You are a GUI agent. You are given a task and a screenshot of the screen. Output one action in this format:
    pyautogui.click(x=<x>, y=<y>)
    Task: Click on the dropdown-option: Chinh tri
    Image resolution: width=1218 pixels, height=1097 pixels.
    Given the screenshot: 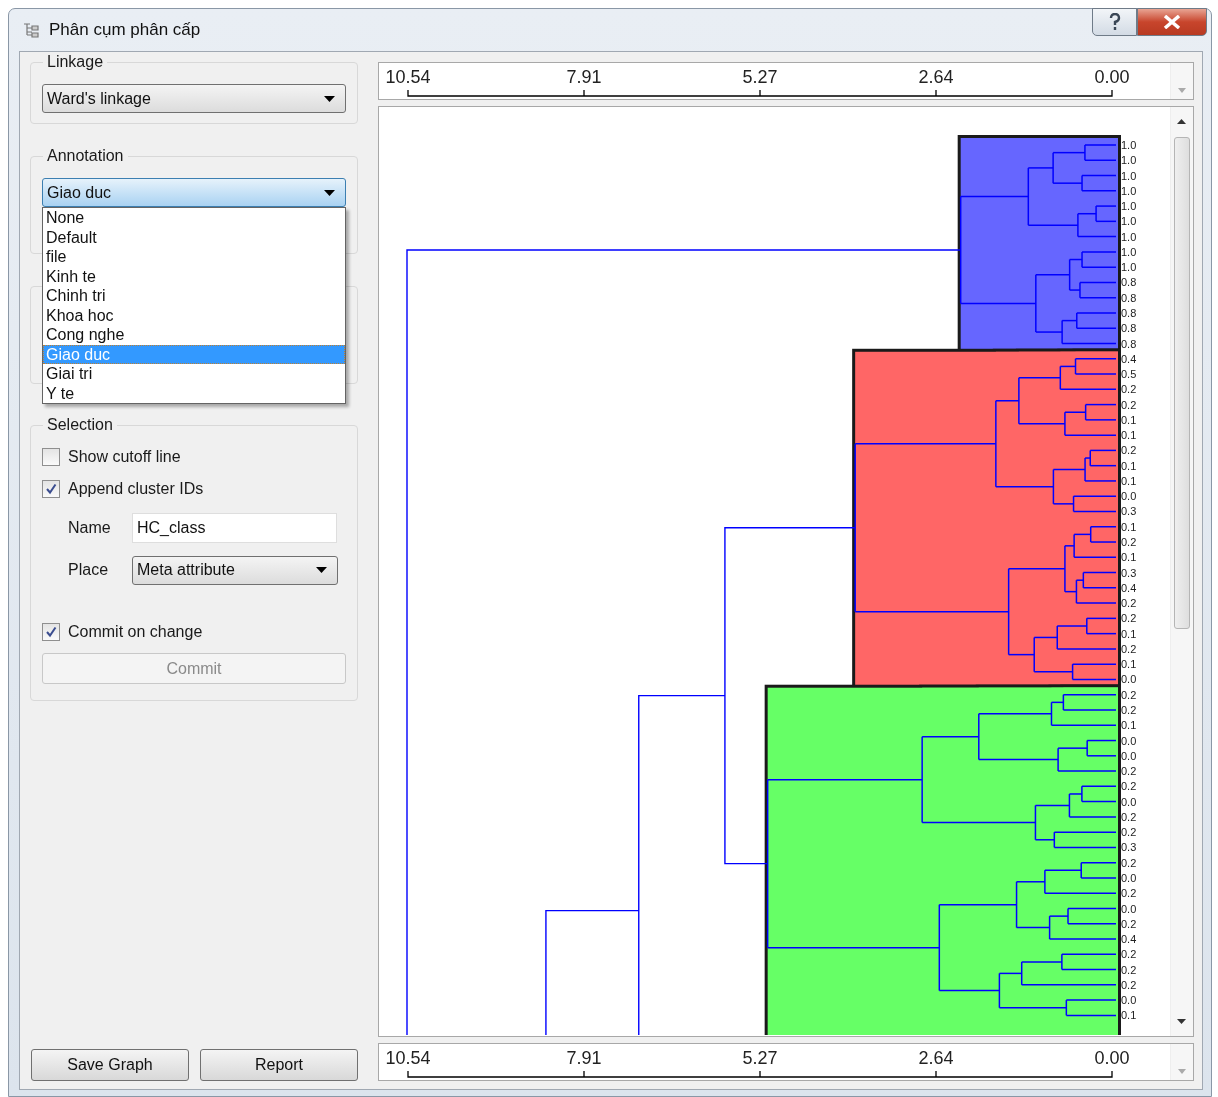 What is the action you would take?
    pyautogui.click(x=194, y=296)
    